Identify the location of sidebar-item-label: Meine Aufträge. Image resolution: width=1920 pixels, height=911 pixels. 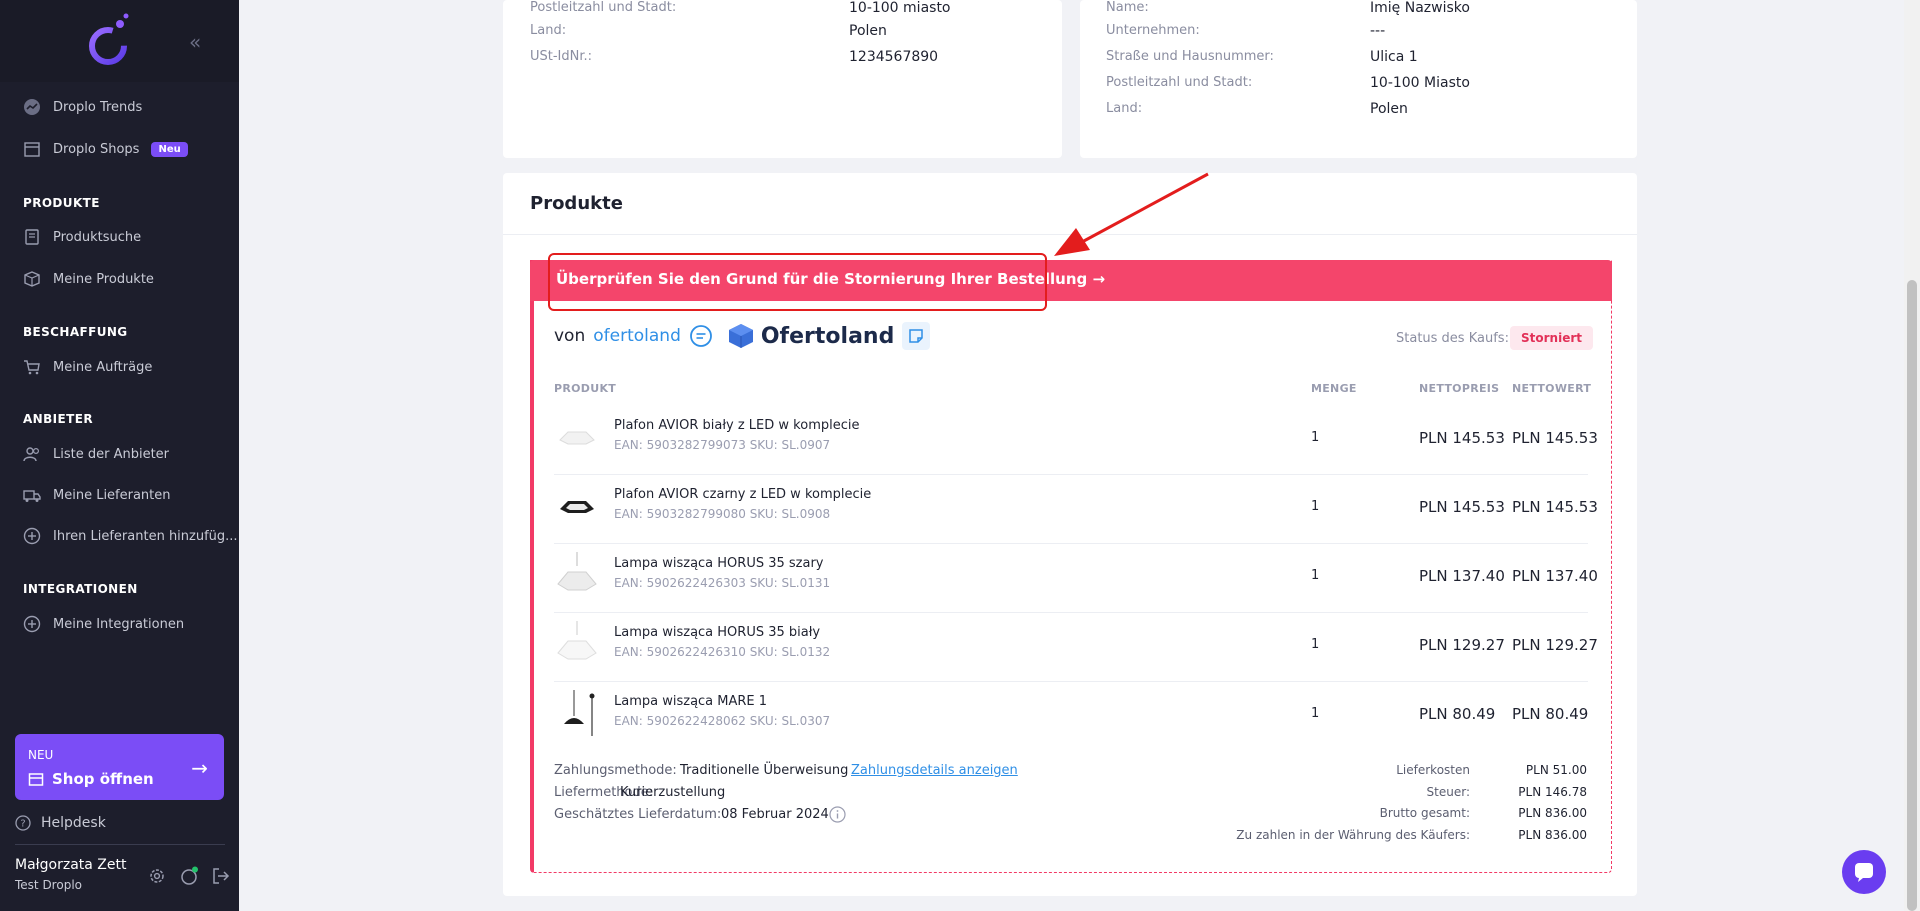
(103, 367).